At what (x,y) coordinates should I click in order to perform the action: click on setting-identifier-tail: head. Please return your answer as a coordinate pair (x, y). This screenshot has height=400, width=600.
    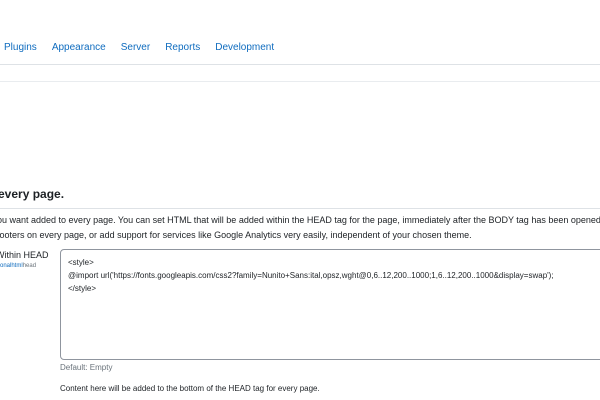
    Looking at the image, I should click on (29, 266).